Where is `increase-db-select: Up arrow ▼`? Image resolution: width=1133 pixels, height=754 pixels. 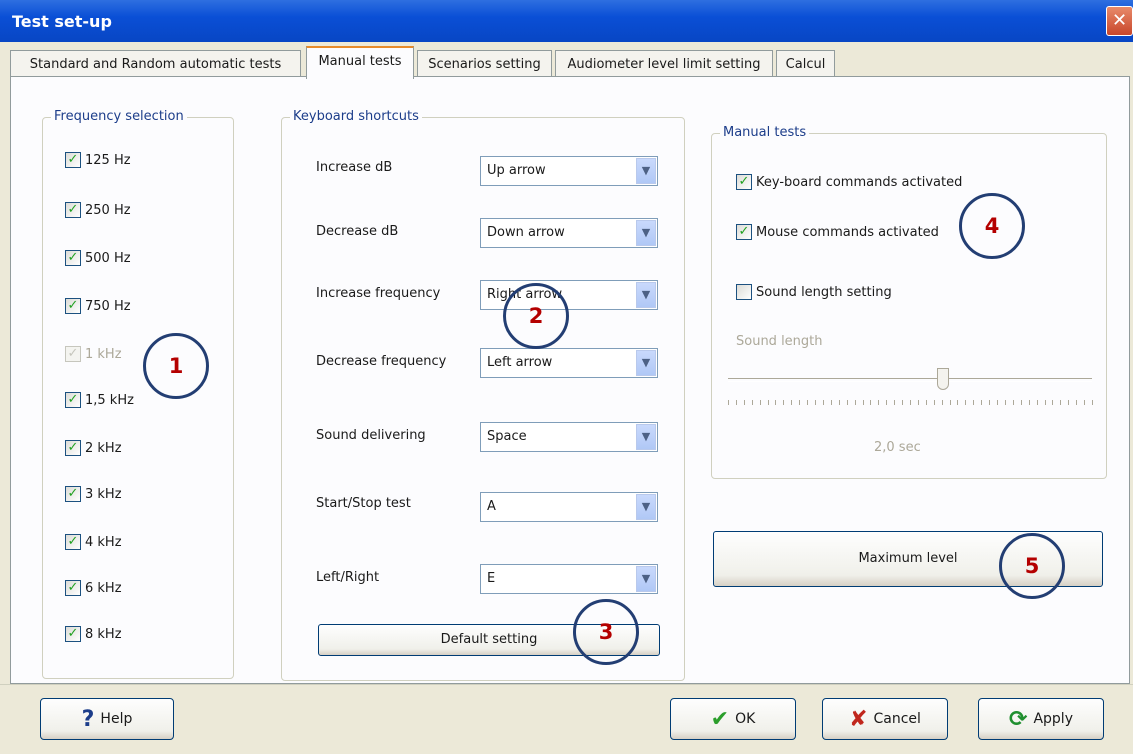
increase-db-select: Up arrow ▼ is located at coordinates (569, 171).